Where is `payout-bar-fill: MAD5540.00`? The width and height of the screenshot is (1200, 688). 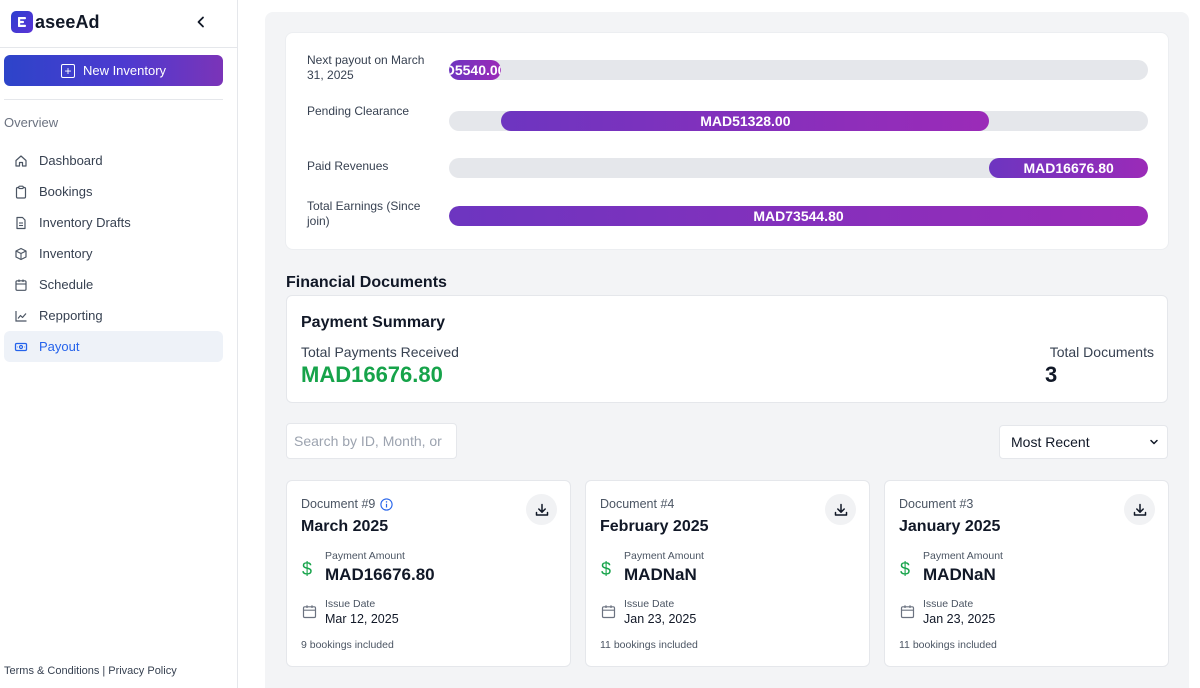
payout-bar-fill: MAD5540.00 is located at coordinates (475, 70).